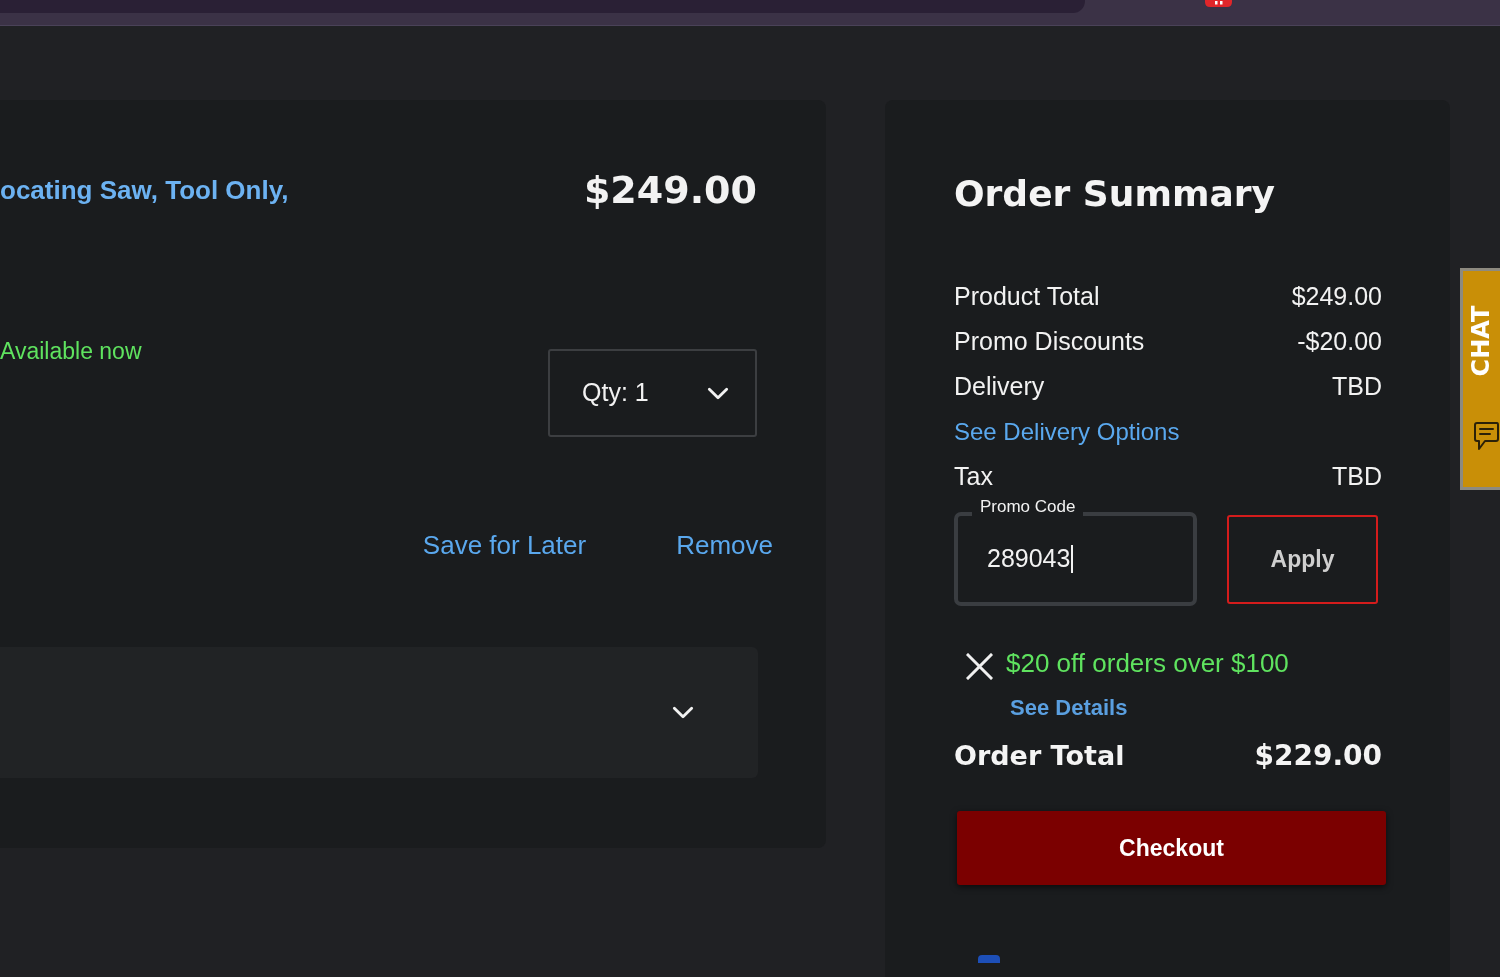  What do you see at coordinates (1339, 341) in the screenshot?
I see `summary-value: -$20.00` at bounding box center [1339, 341].